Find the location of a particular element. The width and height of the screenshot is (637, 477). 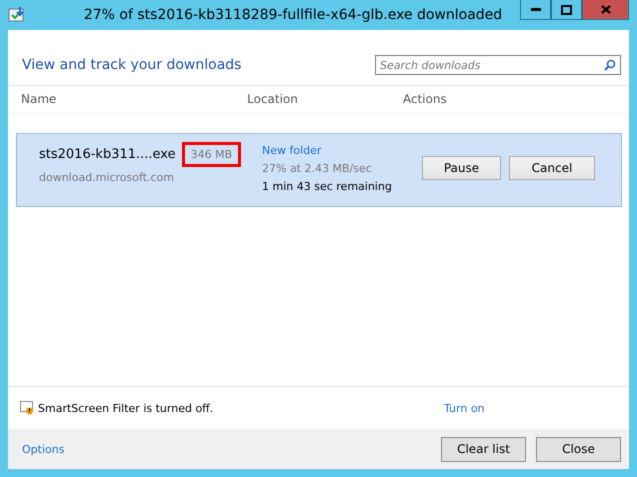

smartscreen-message: SmartScreen Filter is turned off. is located at coordinates (126, 408).